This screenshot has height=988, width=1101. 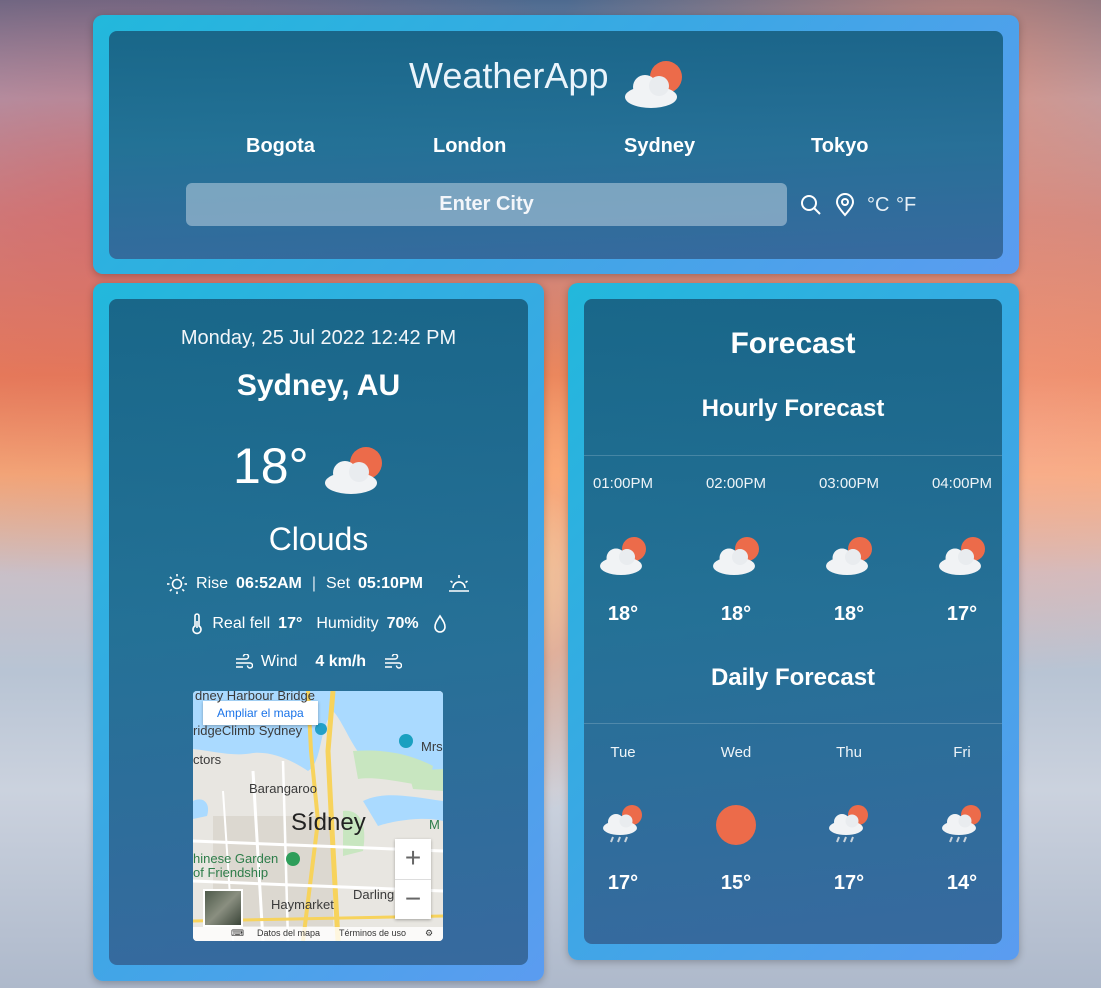 What do you see at coordinates (962, 483) in the screenshot?
I see `hourly-forecast-label: 04:00PM` at bounding box center [962, 483].